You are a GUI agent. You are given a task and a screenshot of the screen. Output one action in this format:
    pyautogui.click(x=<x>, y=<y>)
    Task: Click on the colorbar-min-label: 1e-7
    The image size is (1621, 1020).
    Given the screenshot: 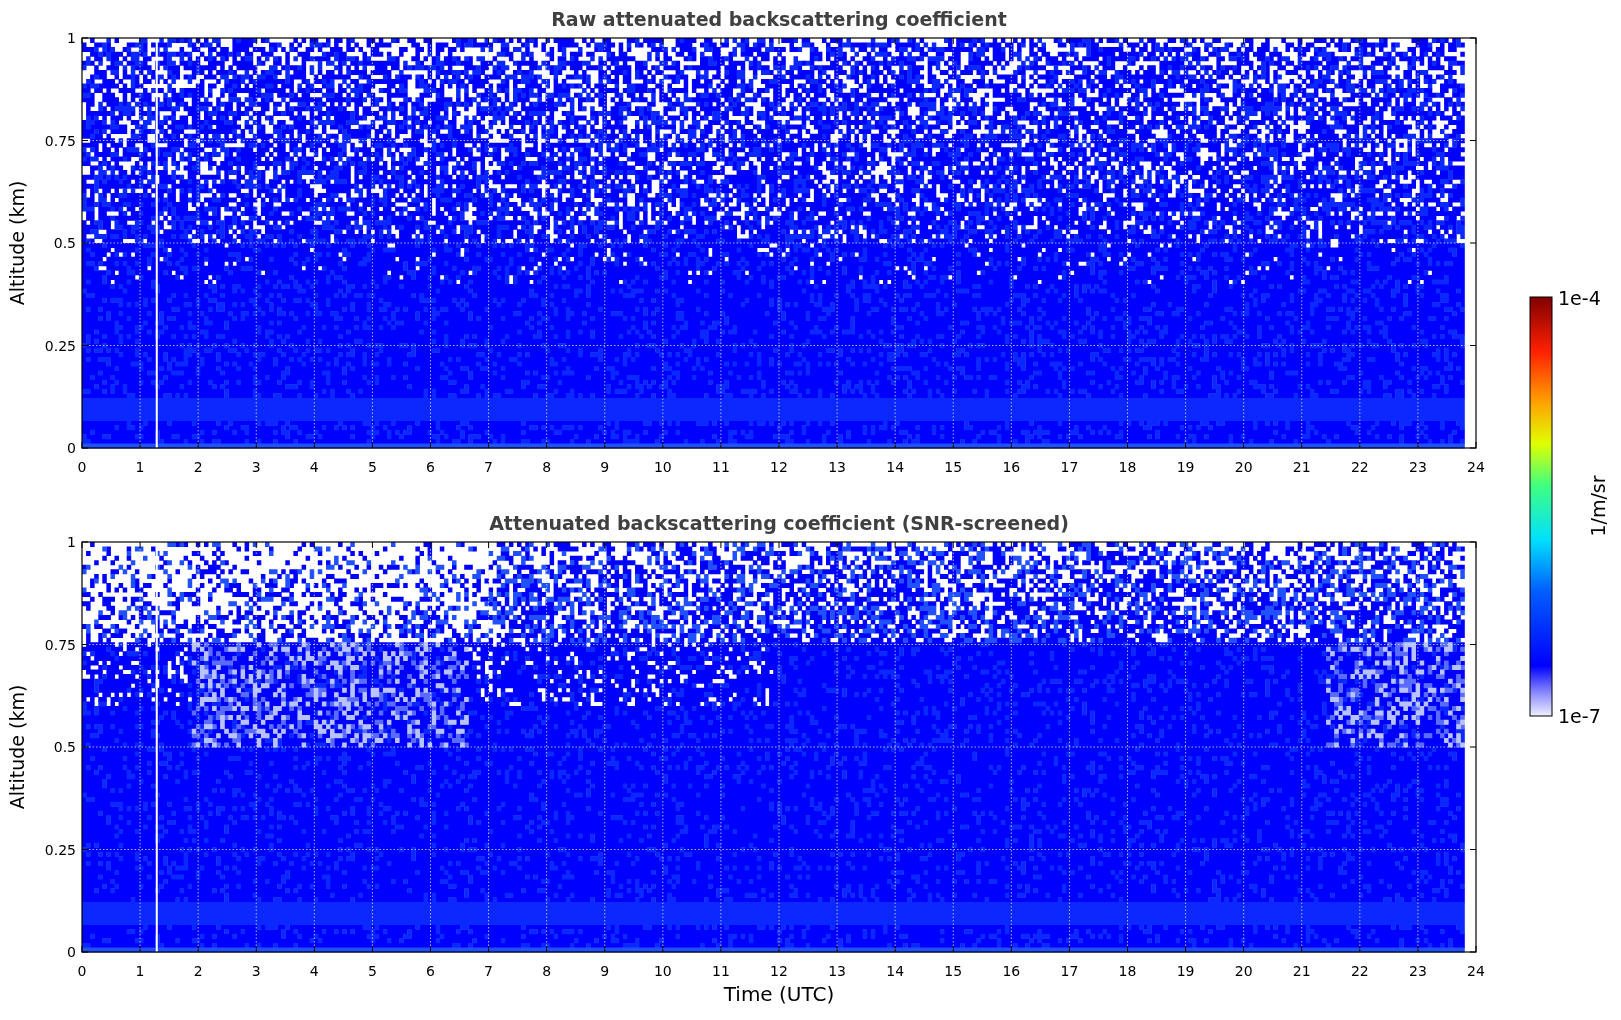 What is the action you would take?
    pyautogui.click(x=1579, y=716)
    